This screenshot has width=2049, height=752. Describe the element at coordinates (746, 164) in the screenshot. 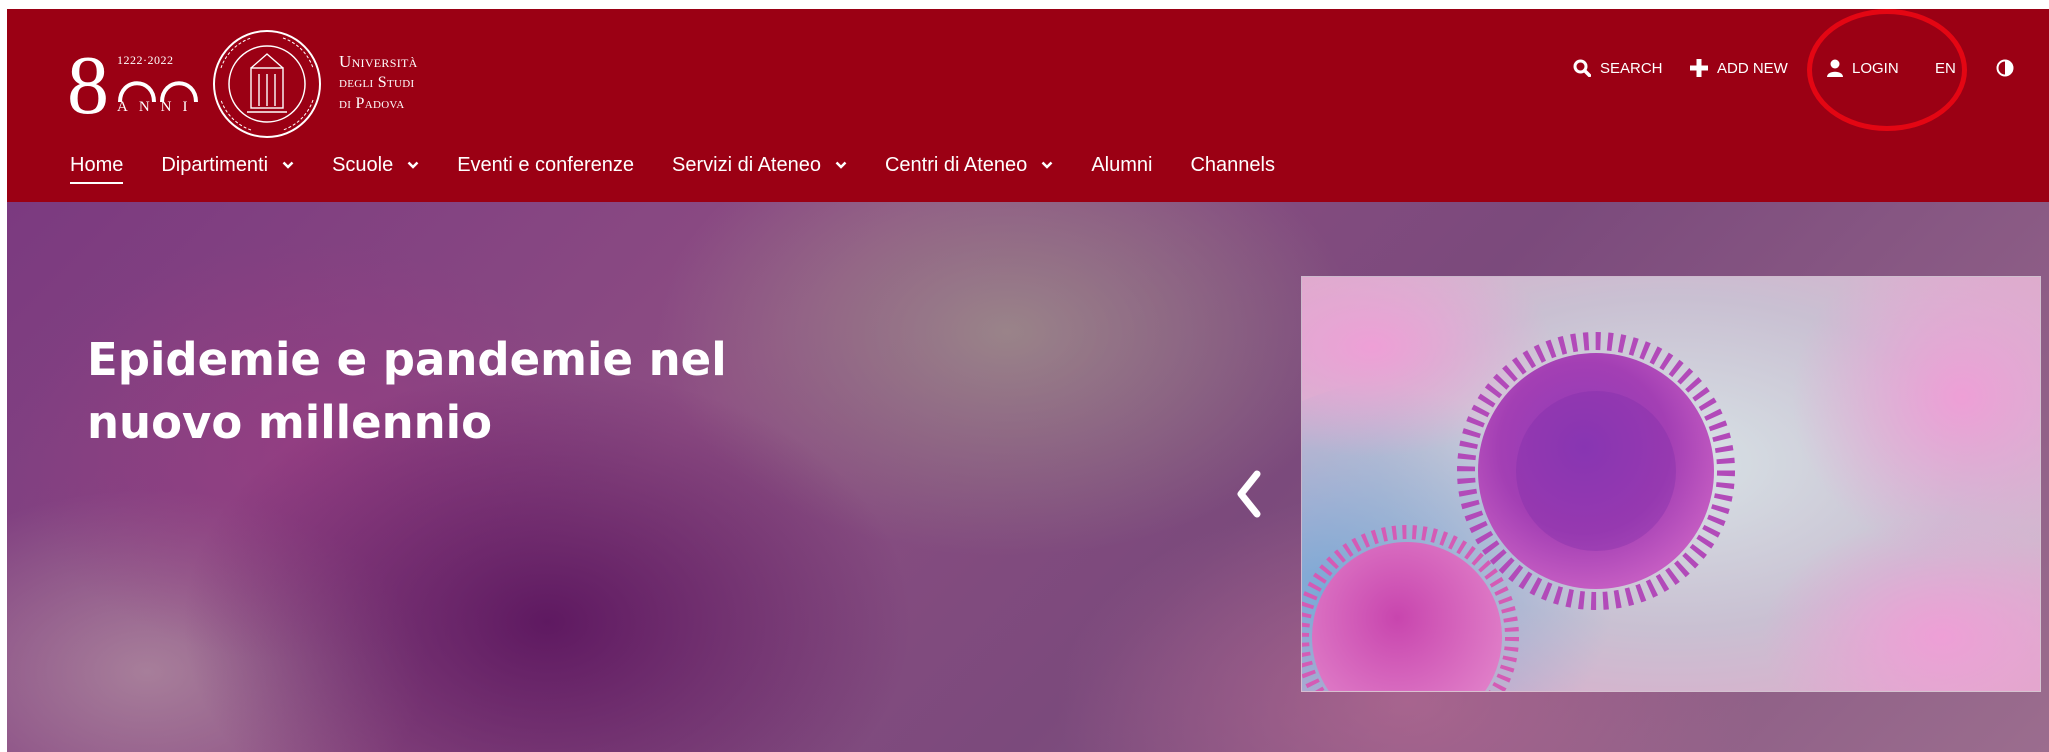

I see `nav-item-label: Servizi di Ateneo` at that location.